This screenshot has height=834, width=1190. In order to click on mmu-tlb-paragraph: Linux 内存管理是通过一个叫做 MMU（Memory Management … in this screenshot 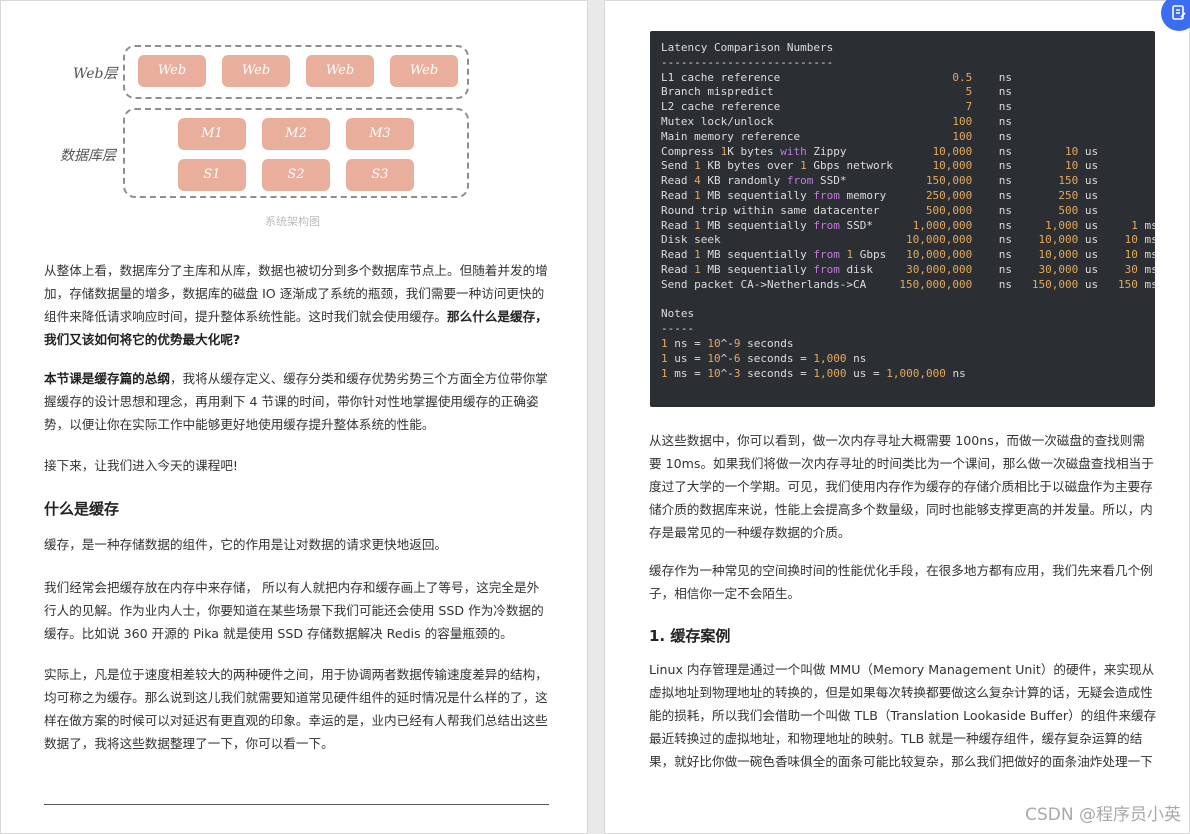, I will do `click(903, 715)`.